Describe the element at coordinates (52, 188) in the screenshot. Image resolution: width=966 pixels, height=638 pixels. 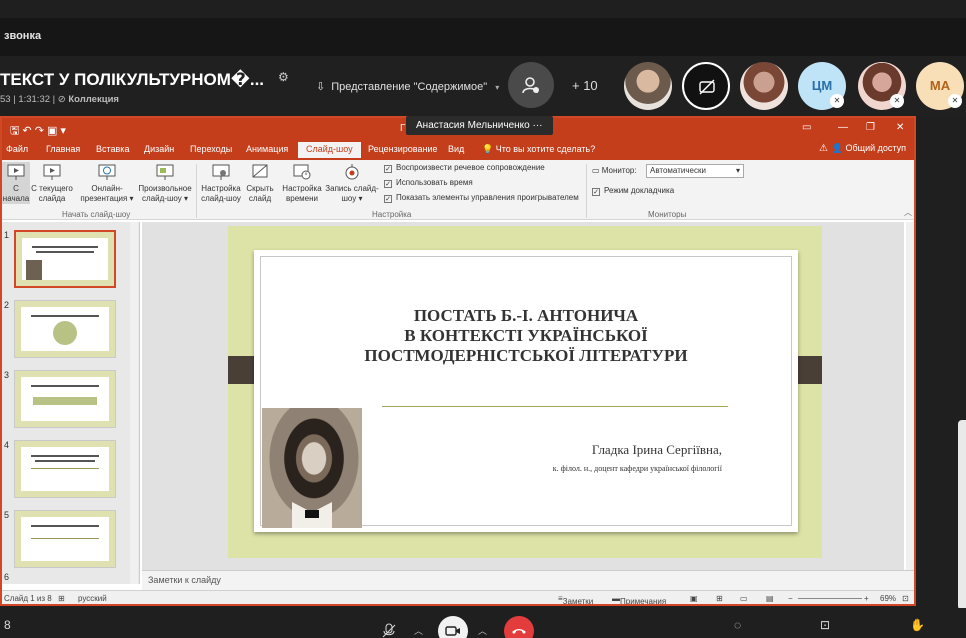
I see `from-current-label: С текущего` at that location.